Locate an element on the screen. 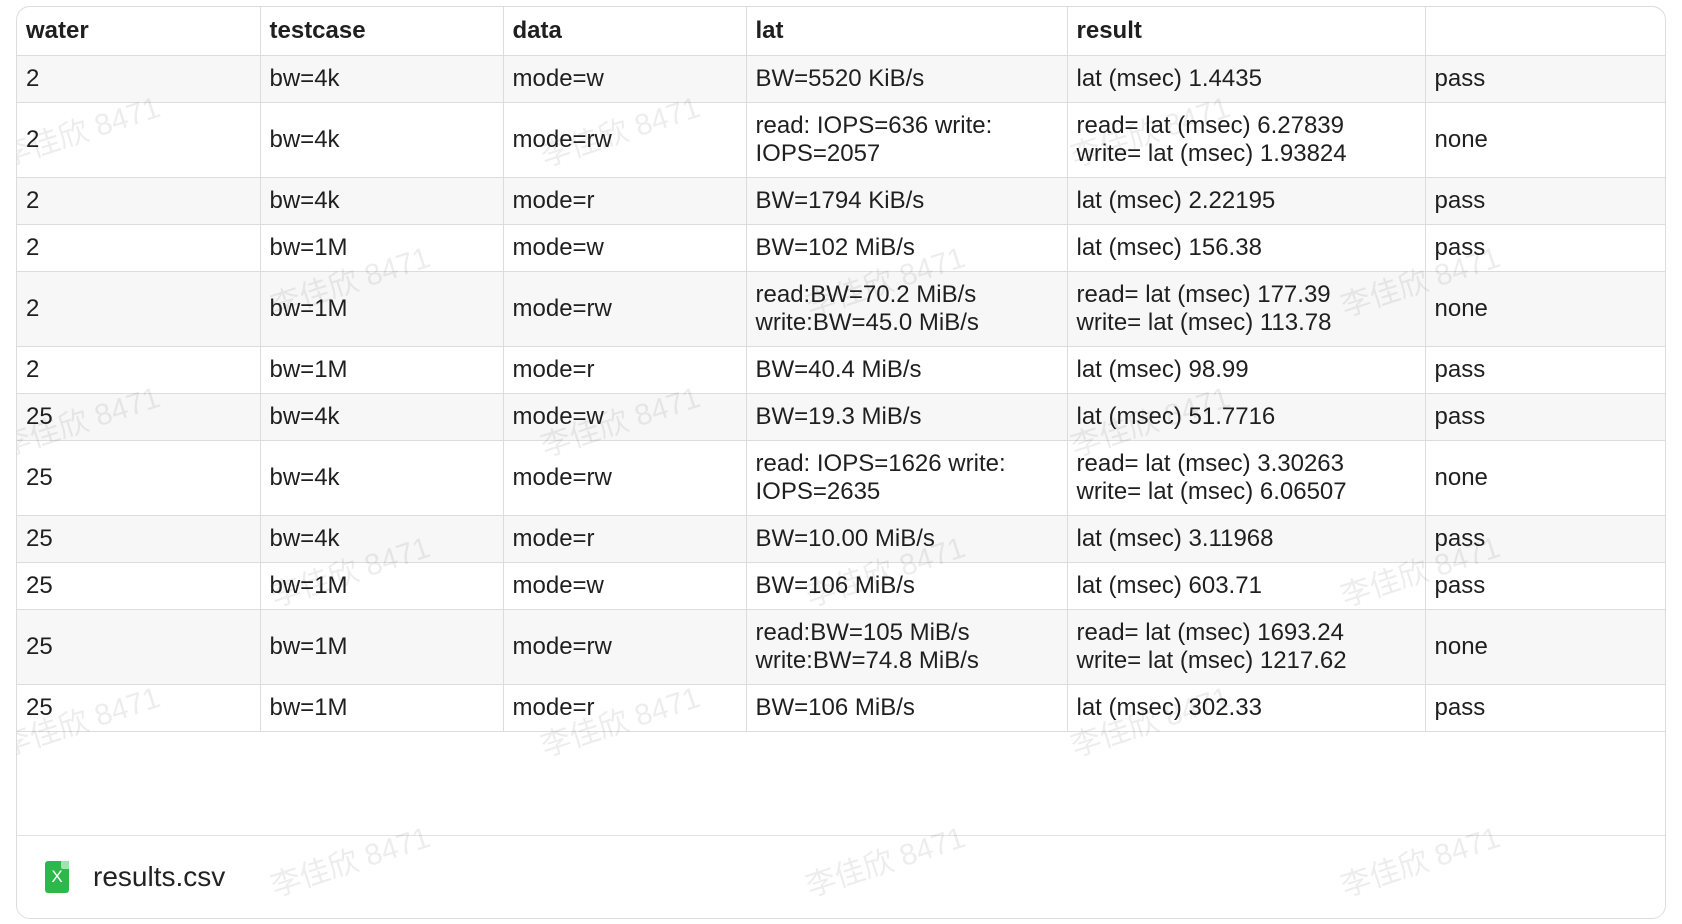  column-header-result: result is located at coordinates (1246, 31).